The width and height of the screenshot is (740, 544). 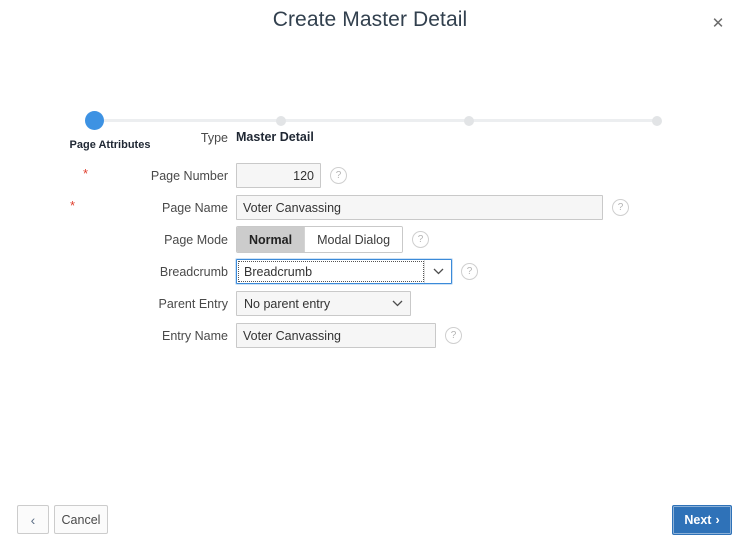 What do you see at coordinates (344, 271) in the screenshot?
I see `breadcrumb-select: Breadcrumb` at bounding box center [344, 271].